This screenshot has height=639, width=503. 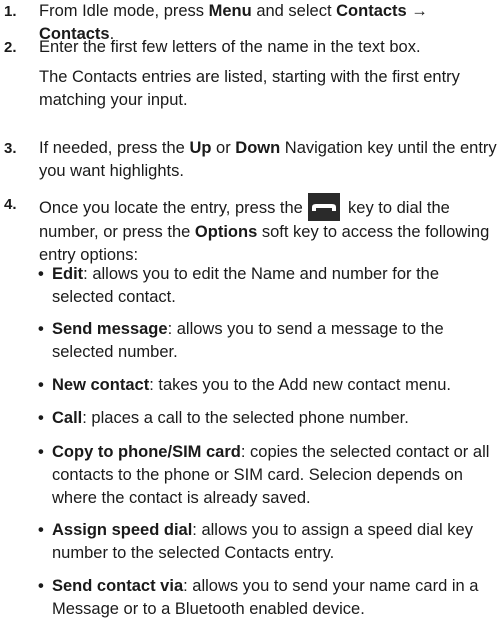 What do you see at coordinates (118, 586) in the screenshot?
I see `option-term: Send contact via` at bounding box center [118, 586].